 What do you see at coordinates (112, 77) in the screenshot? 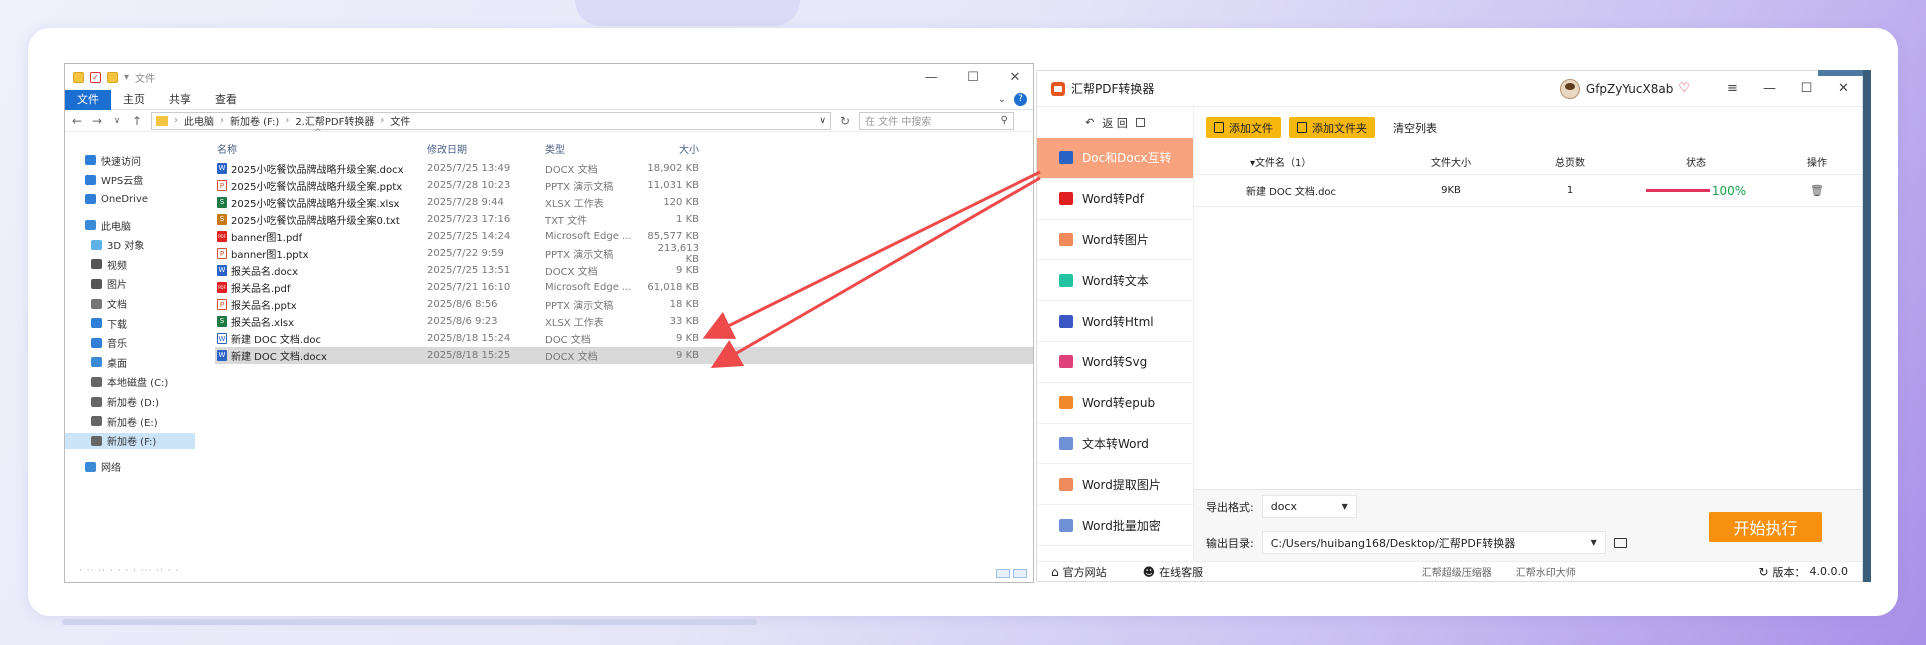
I see `new-folder-icon` at bounding box center [112, 77].